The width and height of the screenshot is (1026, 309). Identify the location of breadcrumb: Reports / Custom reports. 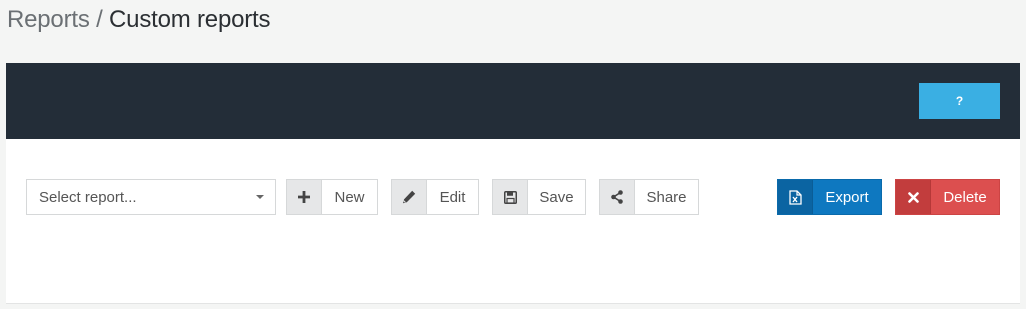
(139, 20).